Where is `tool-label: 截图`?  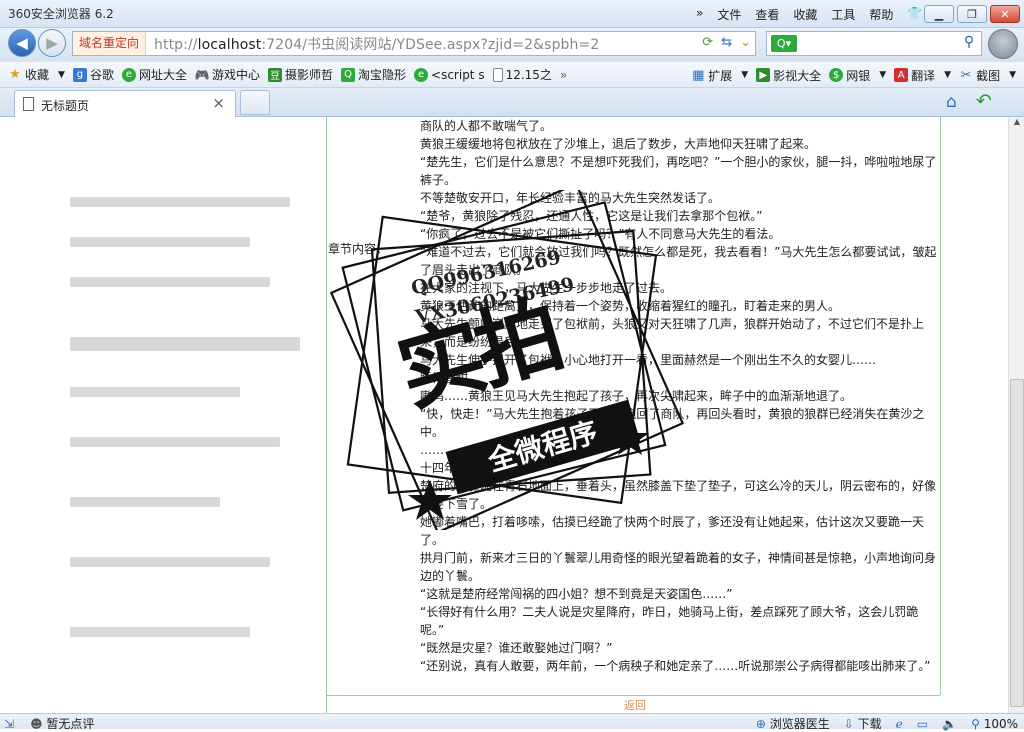
tool-label: 截图 is located at coordinates (988, 75).